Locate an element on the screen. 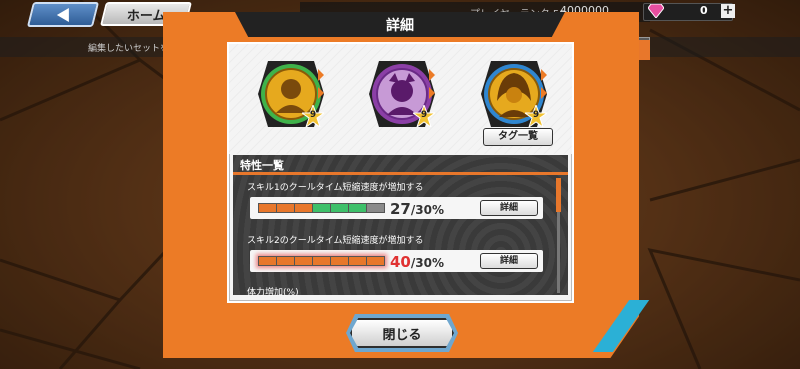 The height and width of the screenshot is (369, 800). back-button is located at coordinates (63, 14).